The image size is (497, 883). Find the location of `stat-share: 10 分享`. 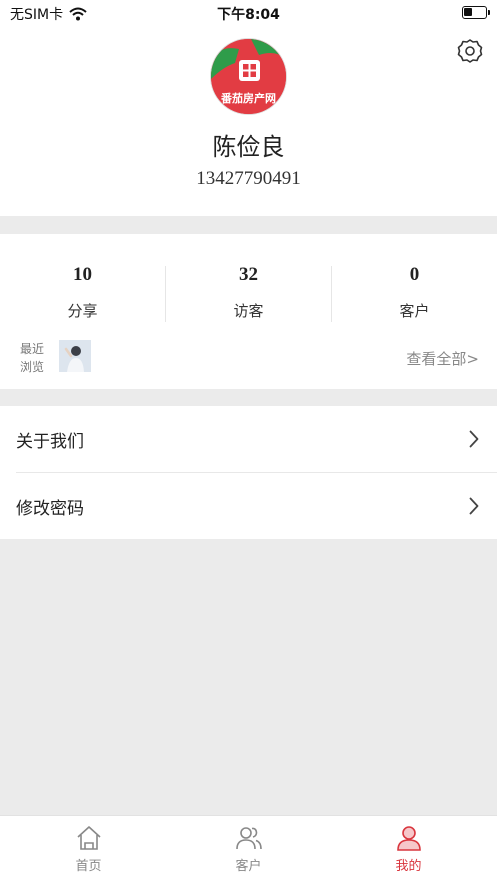

stat-share: 10 分享 is located at coordinates (82, 292).